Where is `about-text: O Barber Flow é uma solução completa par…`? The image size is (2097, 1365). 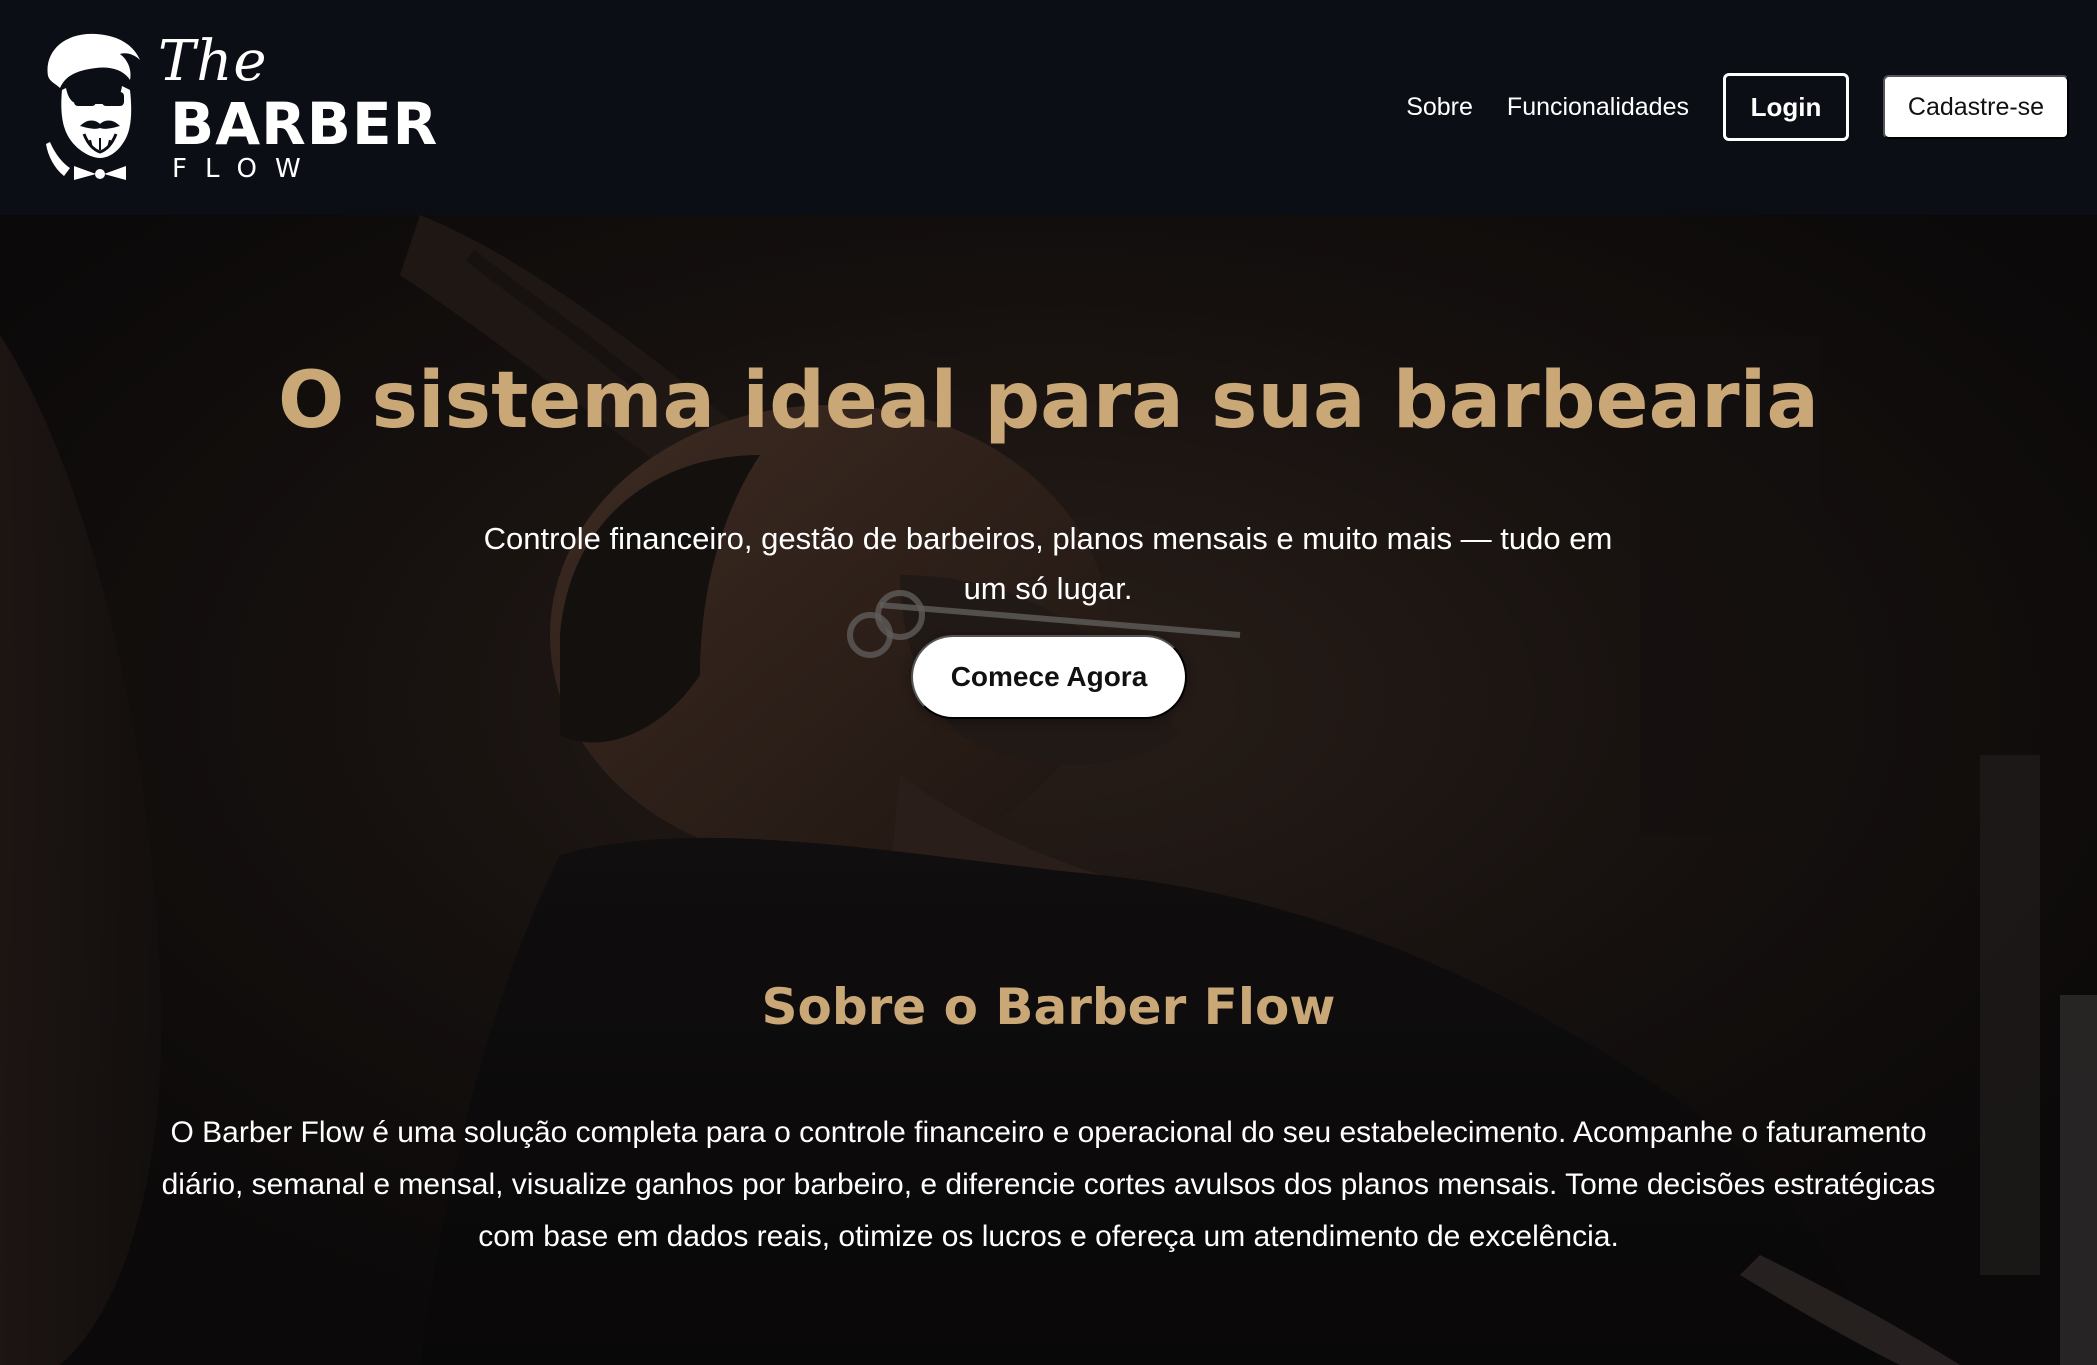 about-text: O Barber Flow é uma solução completa par… is located at coordinates (1048, 1184).